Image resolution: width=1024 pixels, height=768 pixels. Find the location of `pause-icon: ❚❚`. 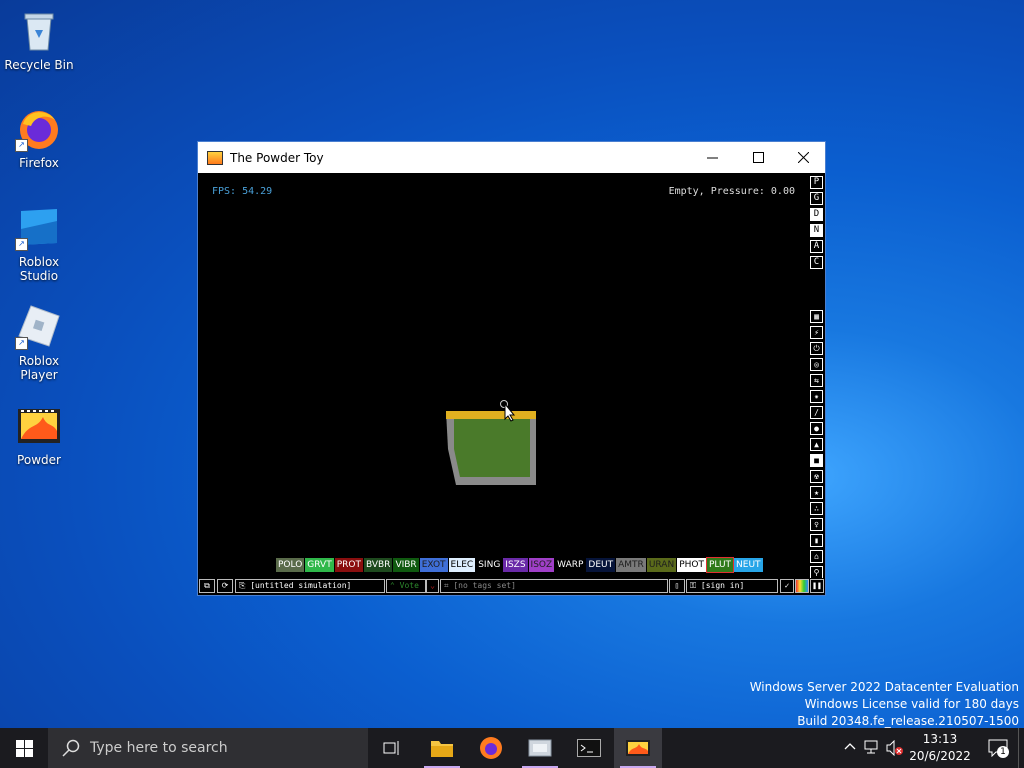

pause-icon: ❚❚ is located at coordinates (817, 586).